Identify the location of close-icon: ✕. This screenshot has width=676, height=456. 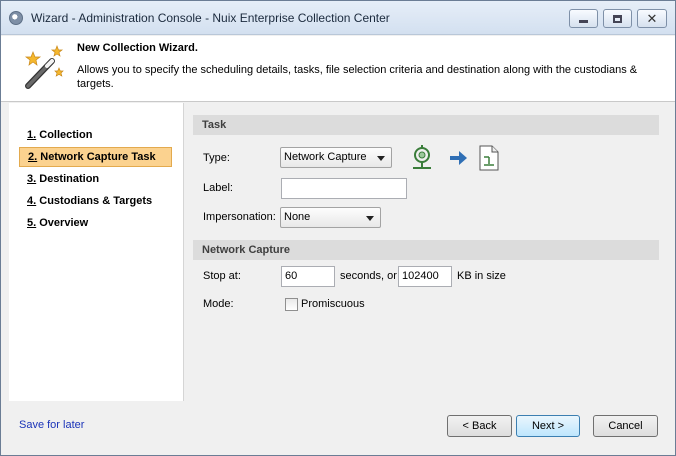
(652, 18).